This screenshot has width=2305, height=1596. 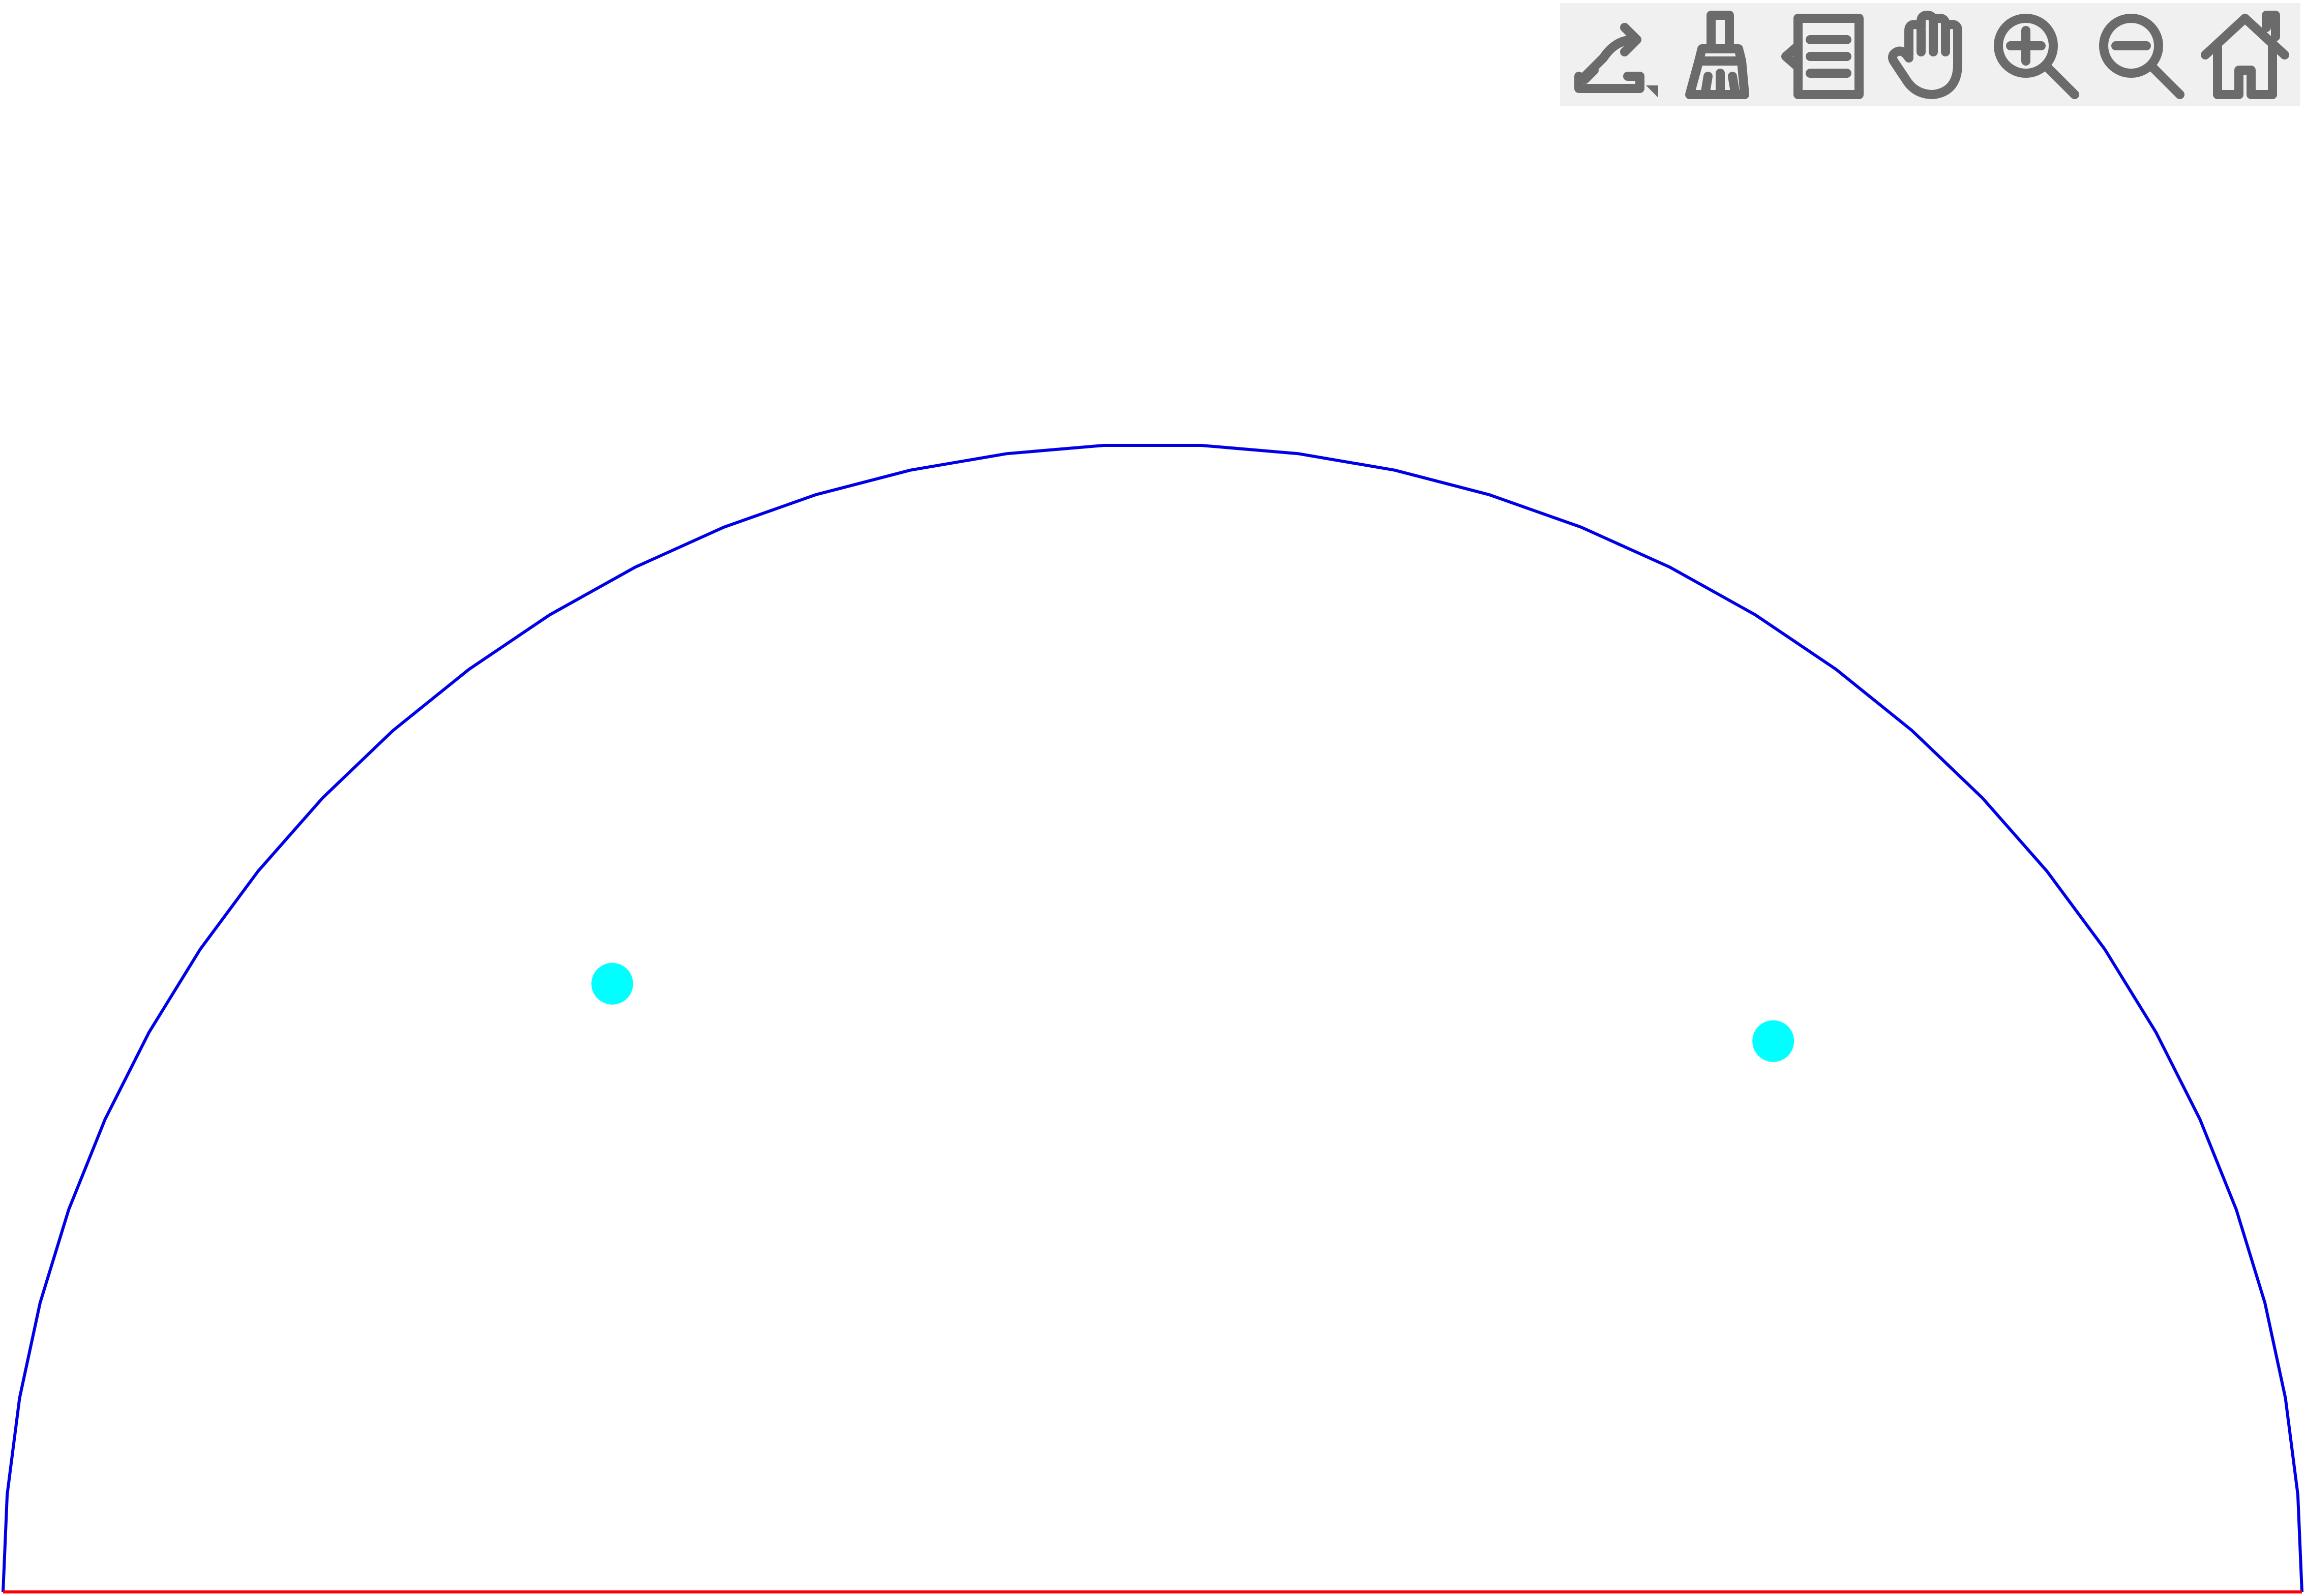 I want to click on chart-toolbar, so click(x=1930, y=54).